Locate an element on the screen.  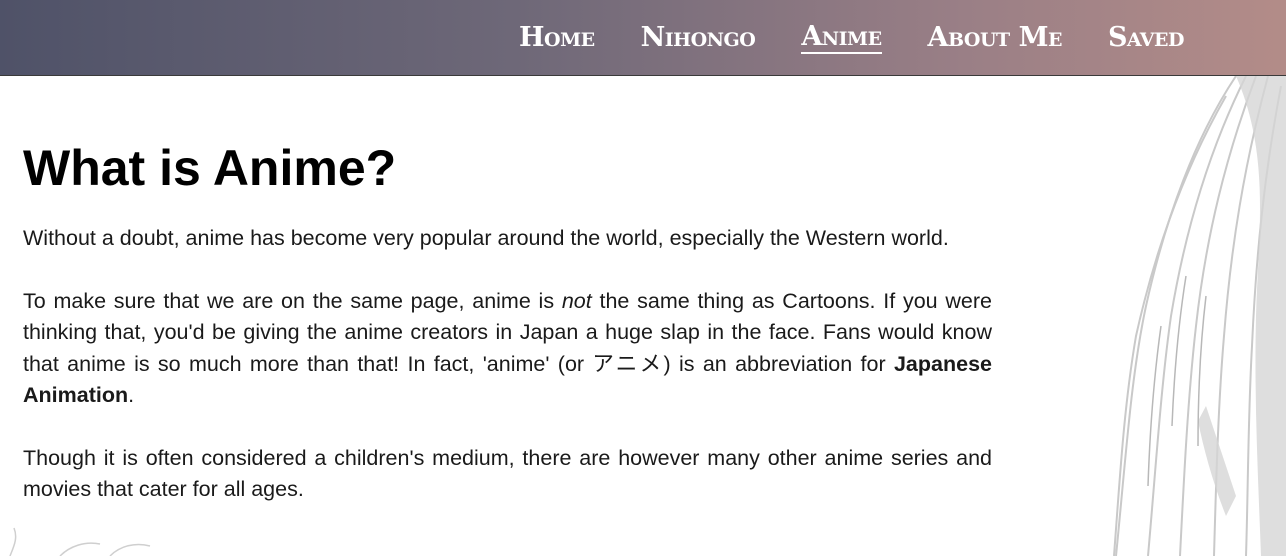
anime-hair-background-illustration is located at coordinates (1199, 316).